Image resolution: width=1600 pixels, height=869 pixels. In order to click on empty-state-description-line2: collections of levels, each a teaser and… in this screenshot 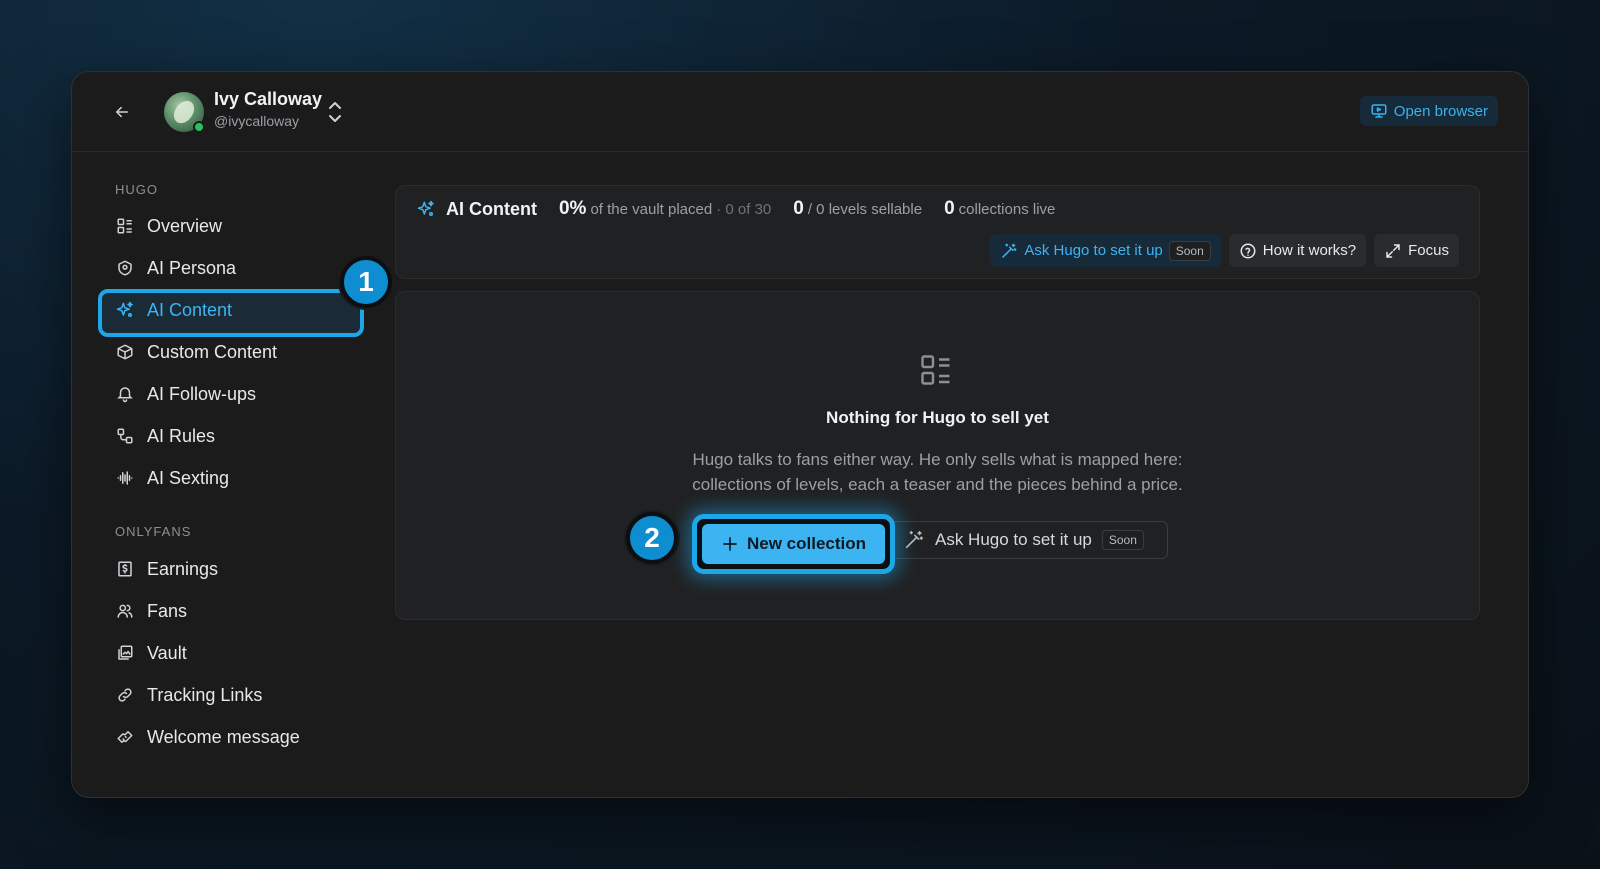, I will do `click(937, 484)`.